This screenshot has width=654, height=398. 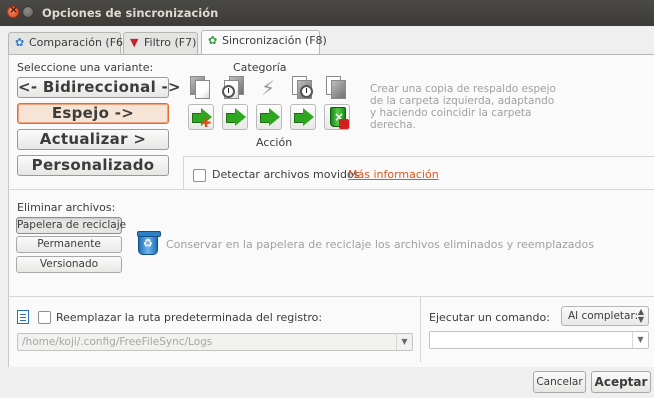 I want to click on delete-recycle-bin-button: Papelera de reciclaje, so click(x=71, y=225).